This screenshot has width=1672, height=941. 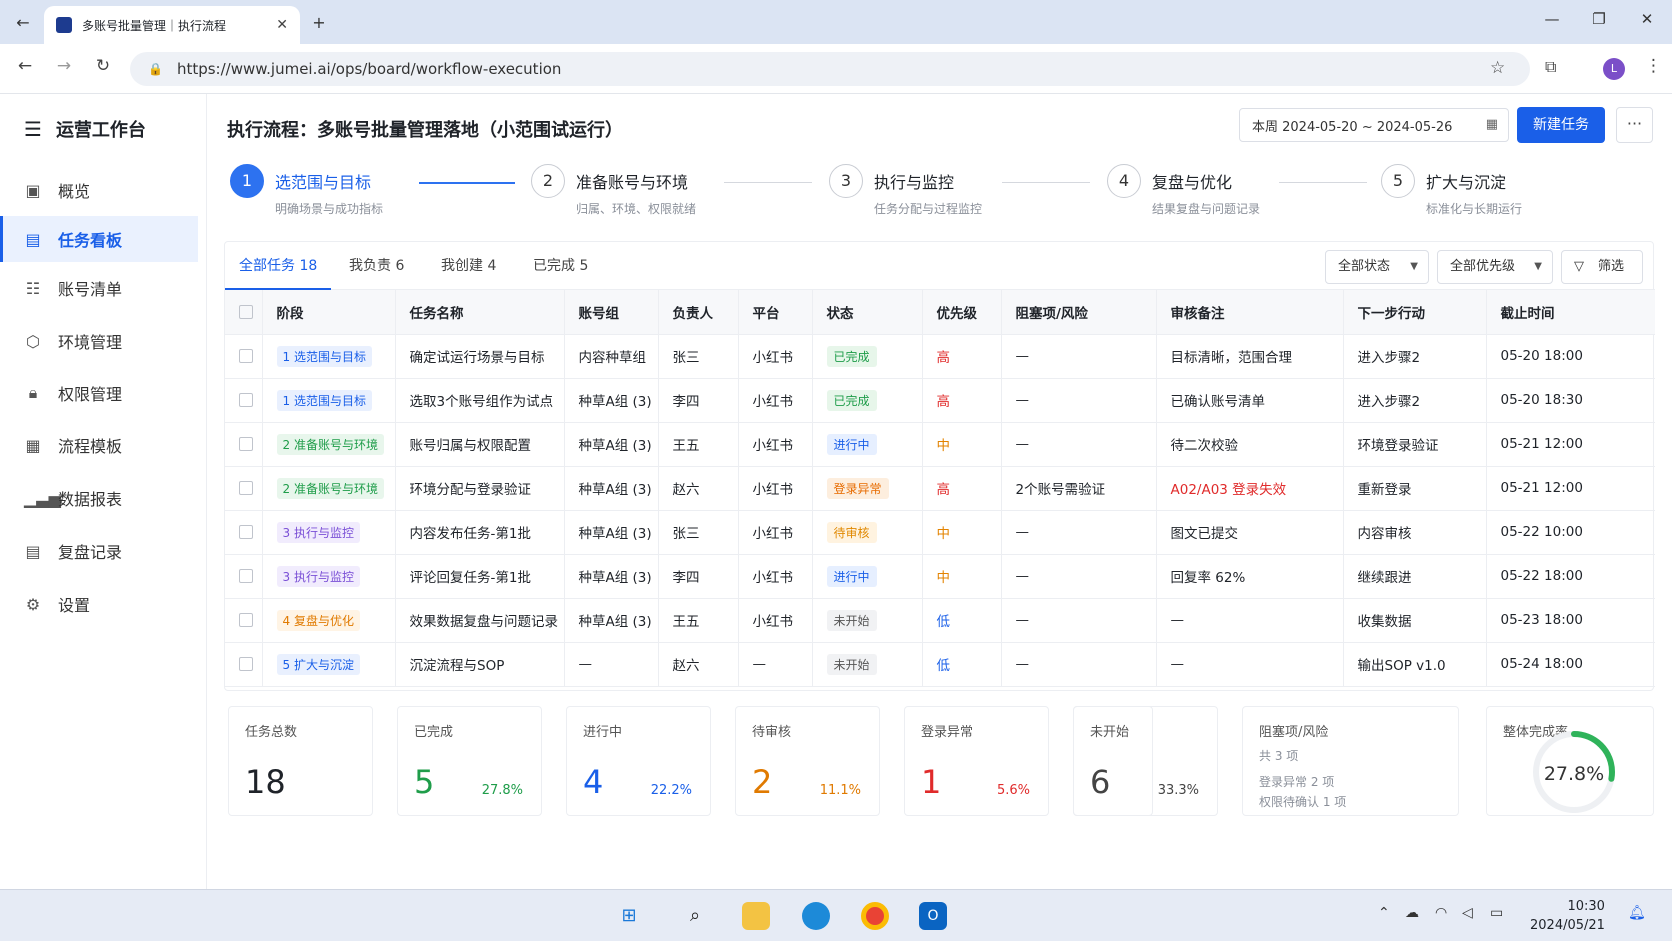 What do you see at coordinates (816, 916) in the screenshot?
I see `edge-icon` at bounding box center [816, 916].